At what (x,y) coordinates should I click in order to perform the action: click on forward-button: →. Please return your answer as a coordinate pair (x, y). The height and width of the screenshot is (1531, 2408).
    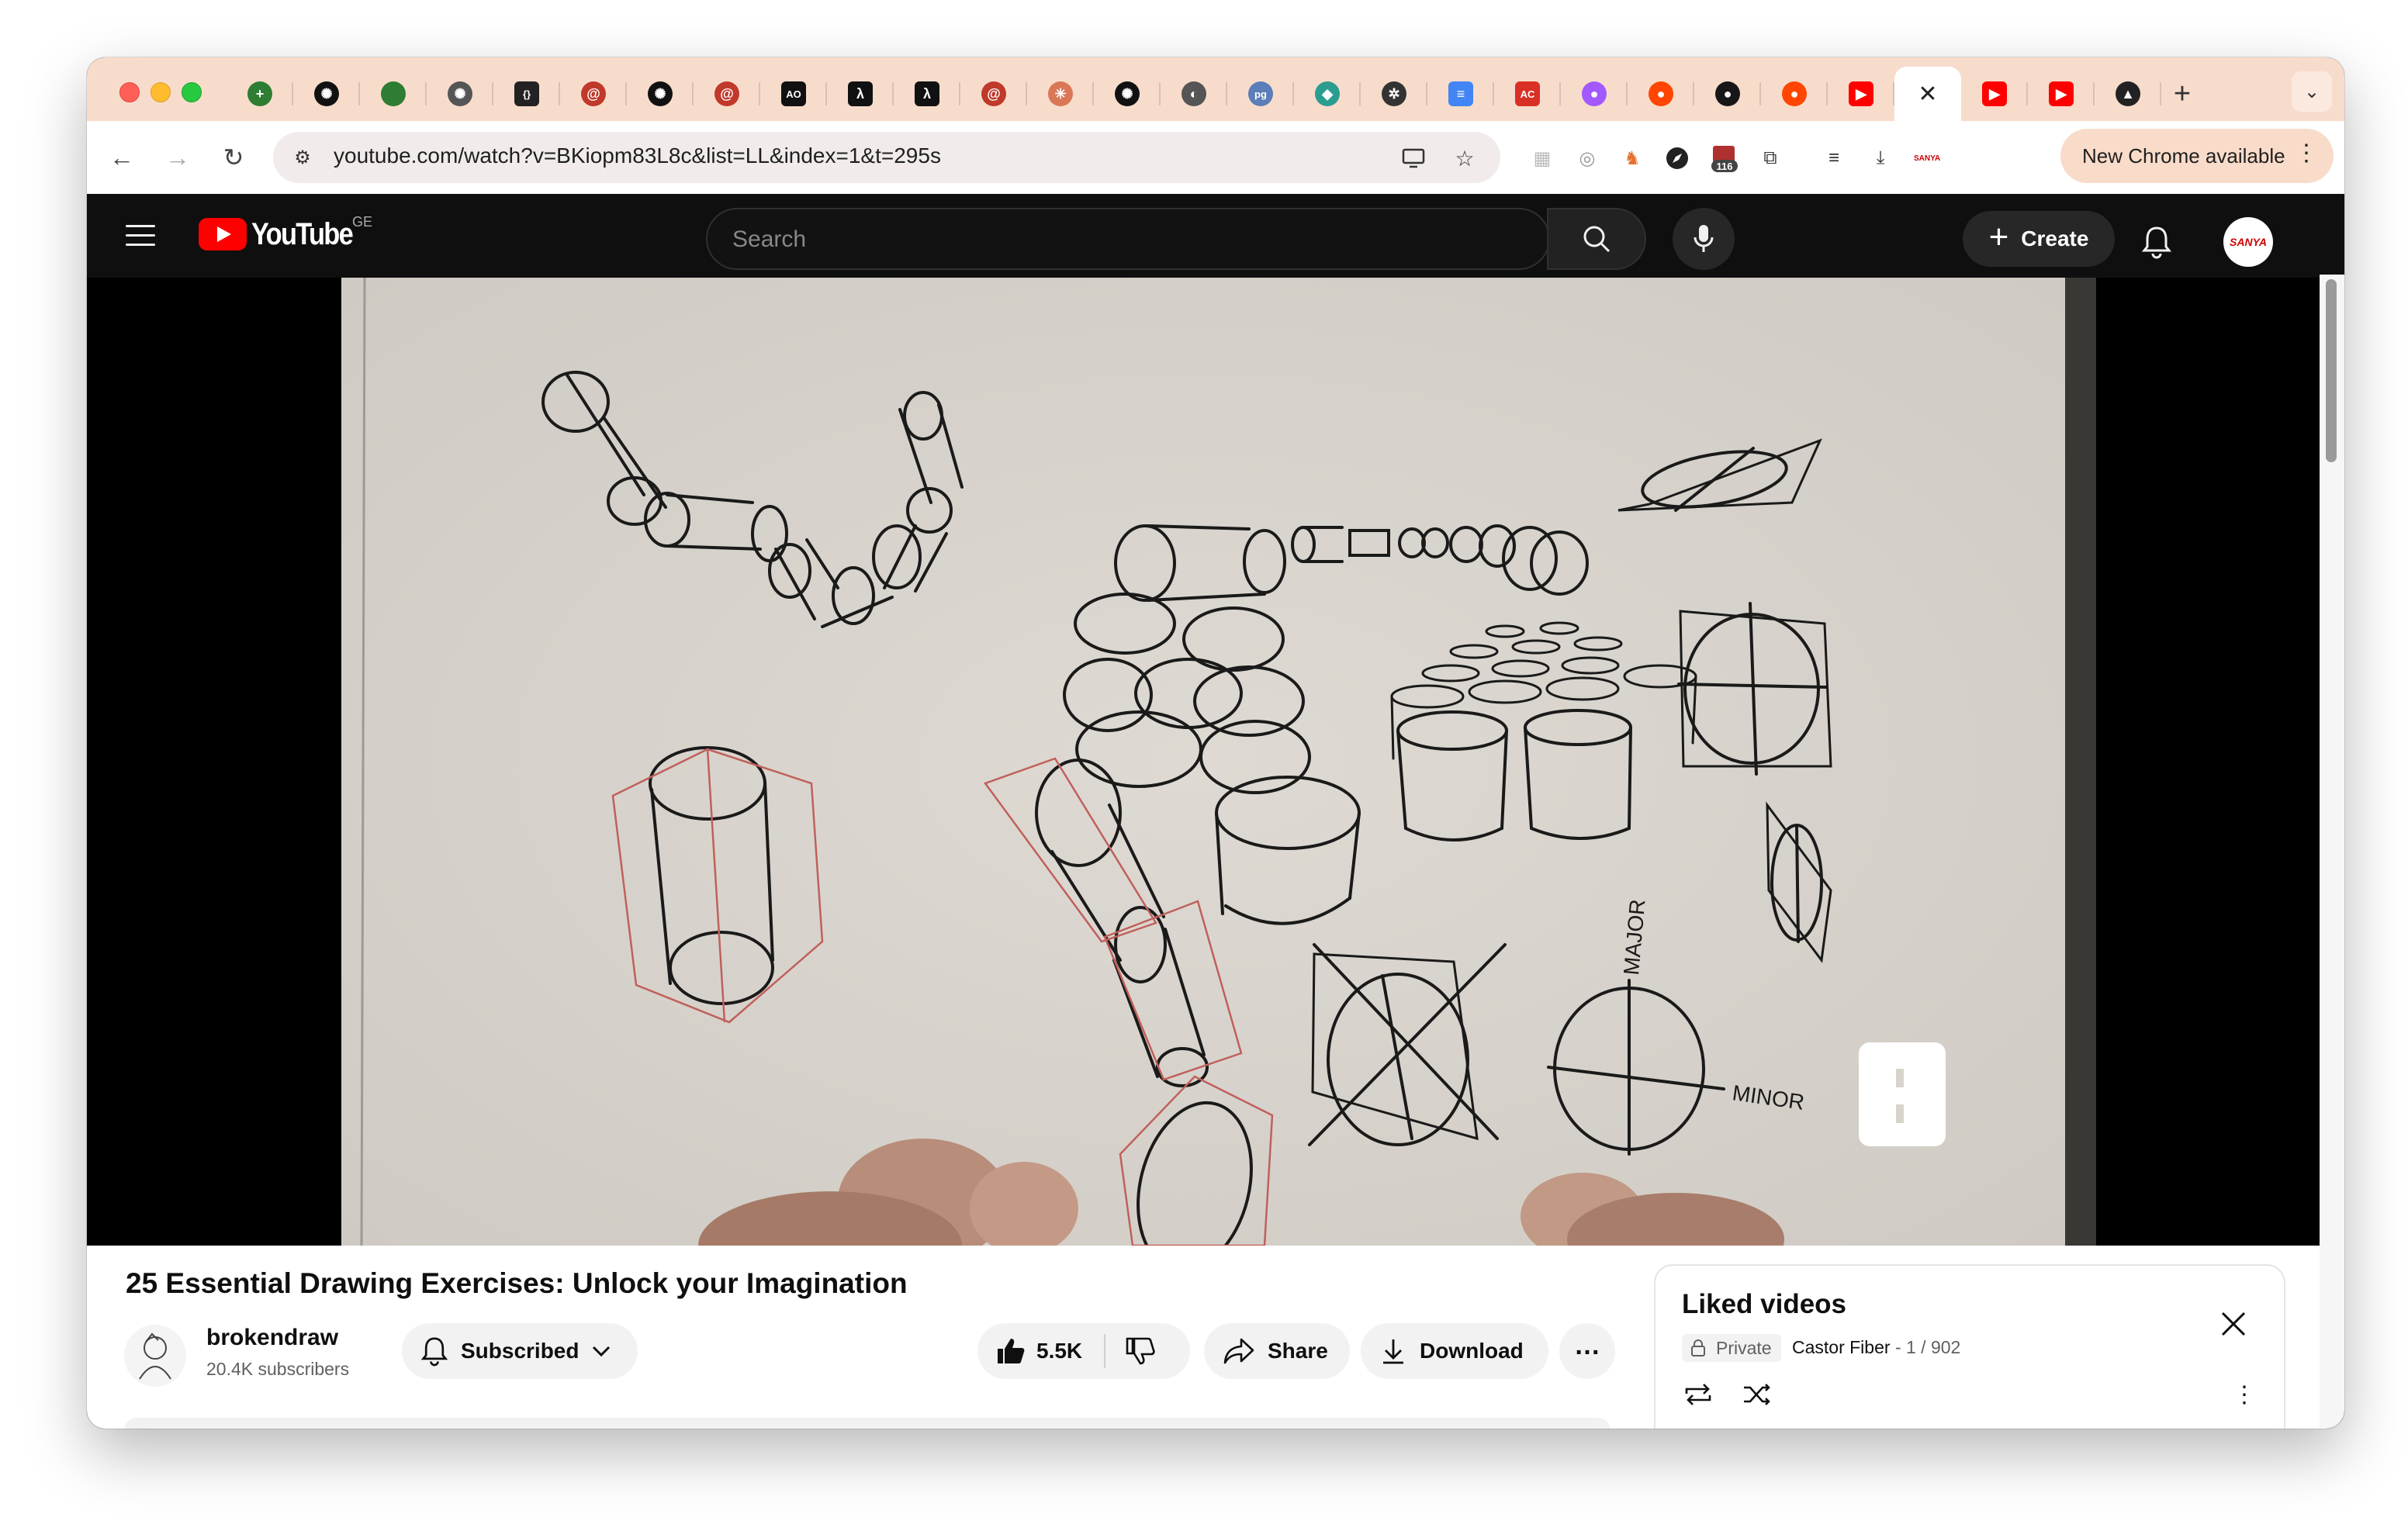
    Looking at the image, I should click on (178, 157).